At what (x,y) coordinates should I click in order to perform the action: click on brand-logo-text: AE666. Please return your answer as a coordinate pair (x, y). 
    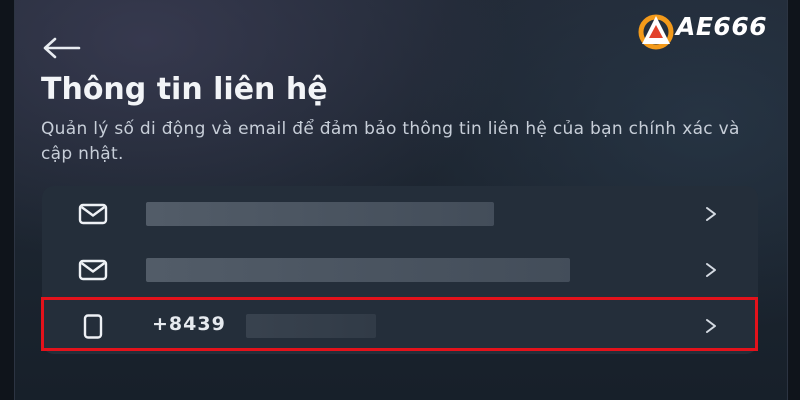
    Looking at the image, I should click on (721, 26).